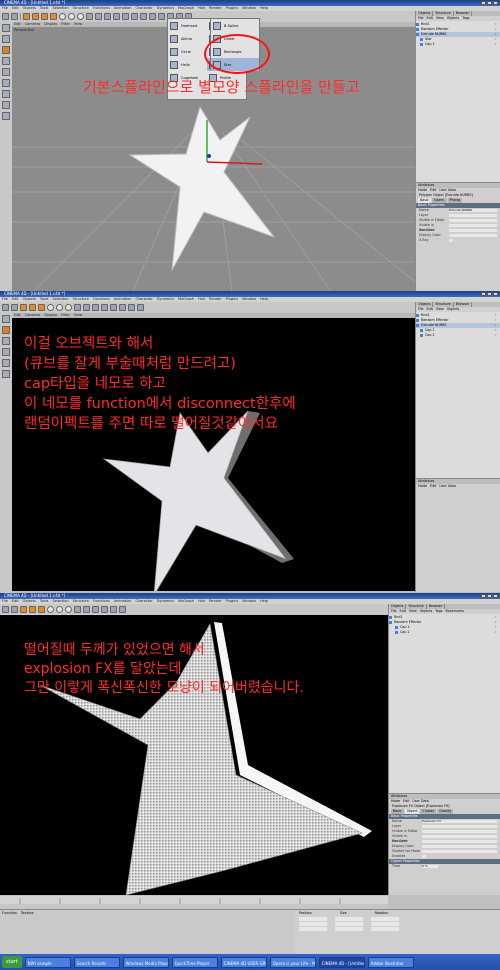  I want to click on visible-renderer-select, so click(459, 836).